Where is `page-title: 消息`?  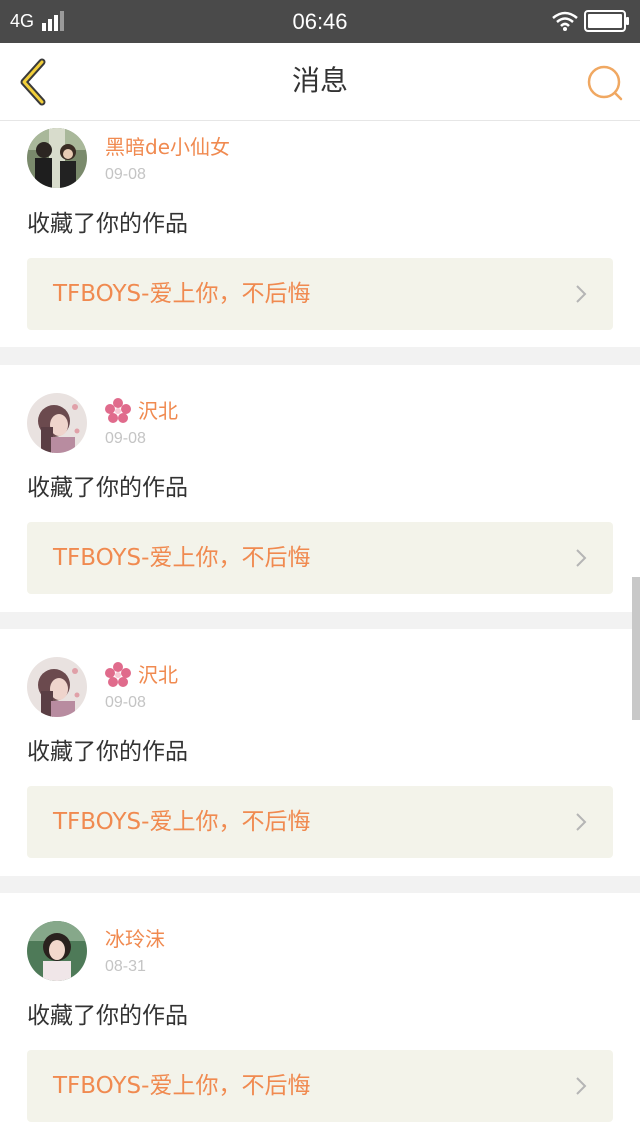
page-title: 消息 is located at coordinates (319, 80).